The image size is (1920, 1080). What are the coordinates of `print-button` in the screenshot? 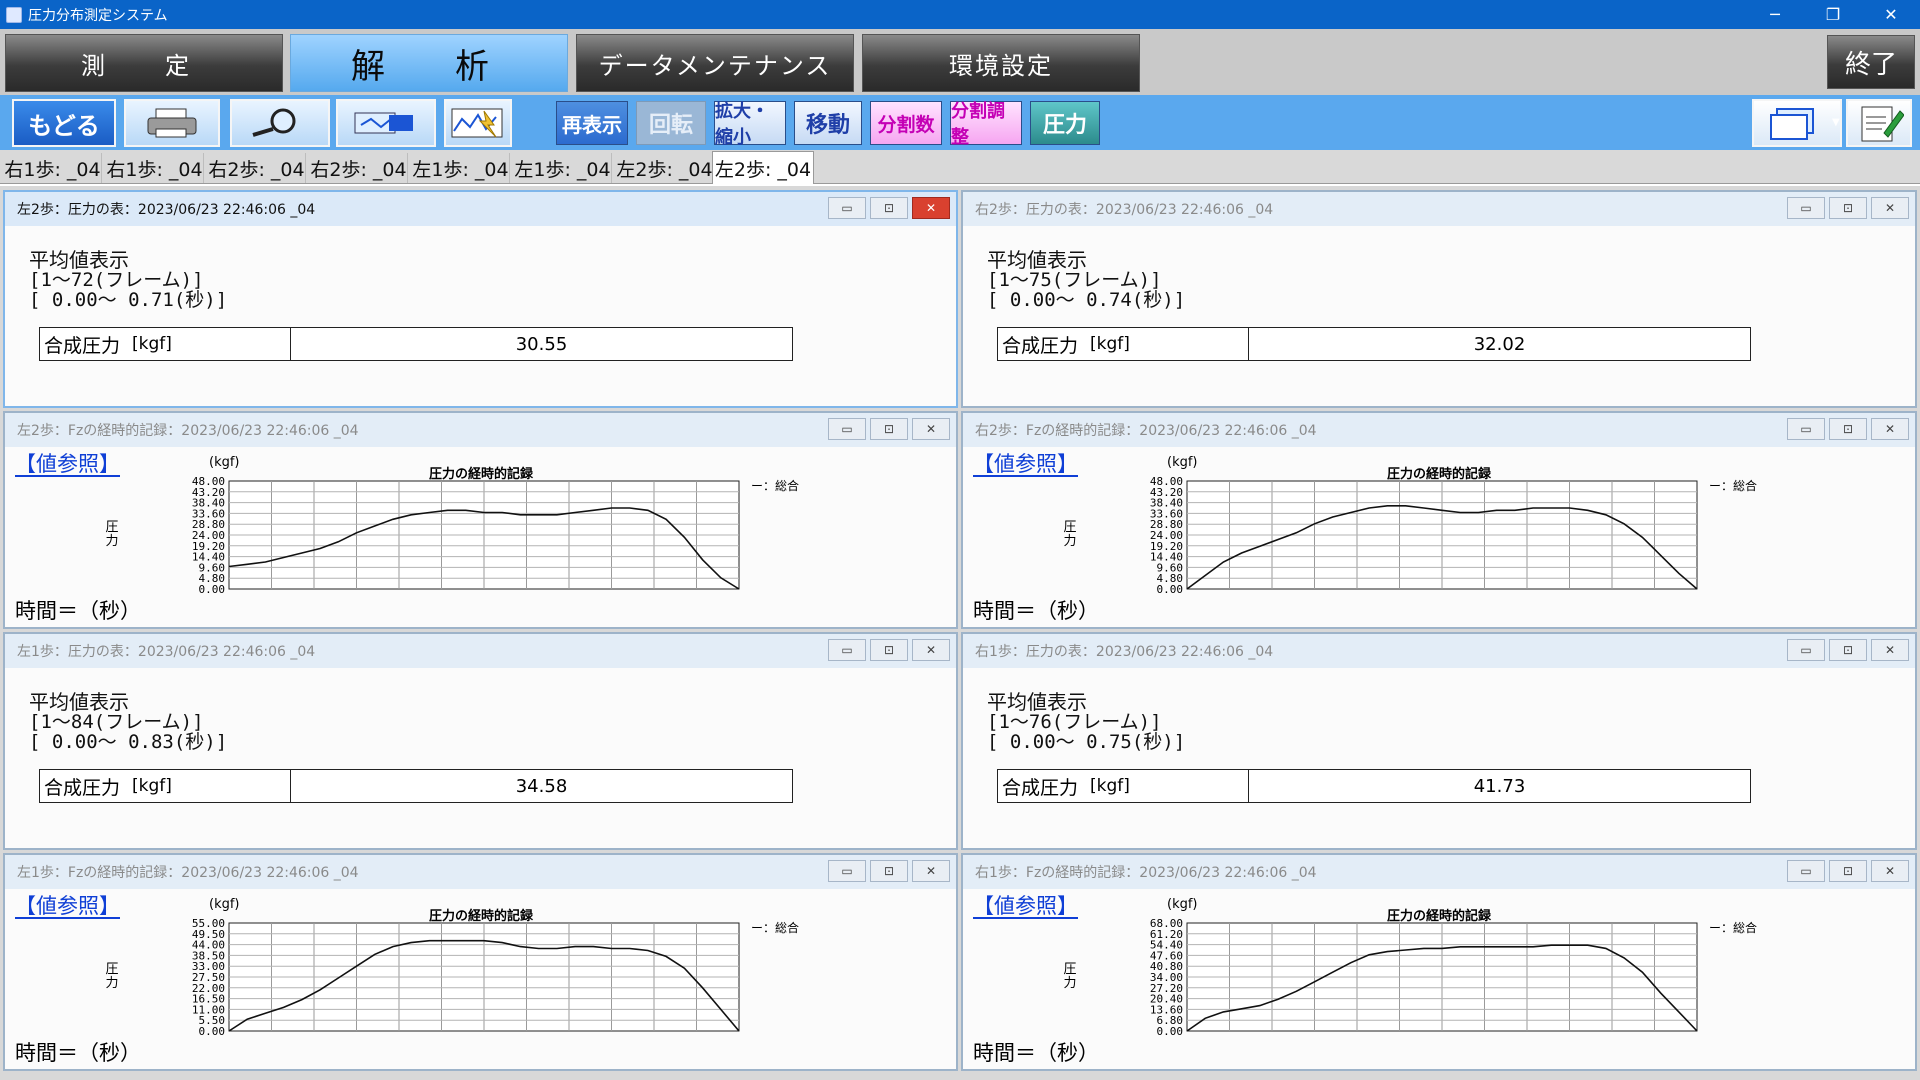 It's located at (172, 123).